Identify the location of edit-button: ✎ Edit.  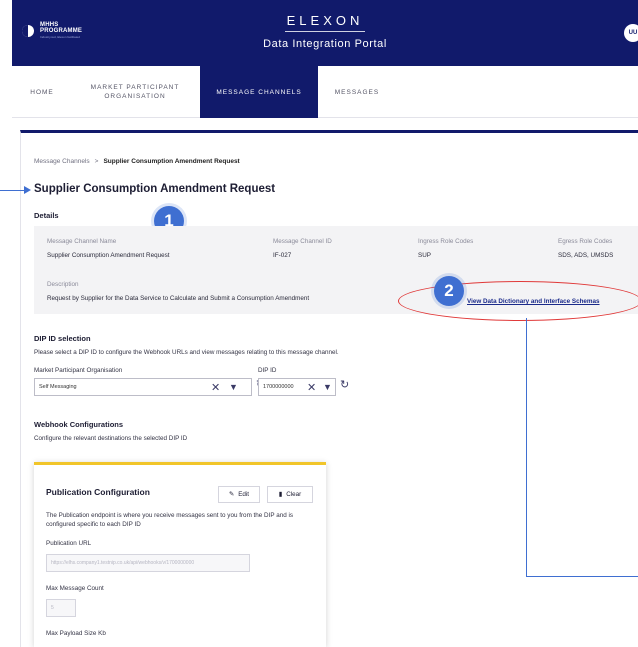
(239, 494).